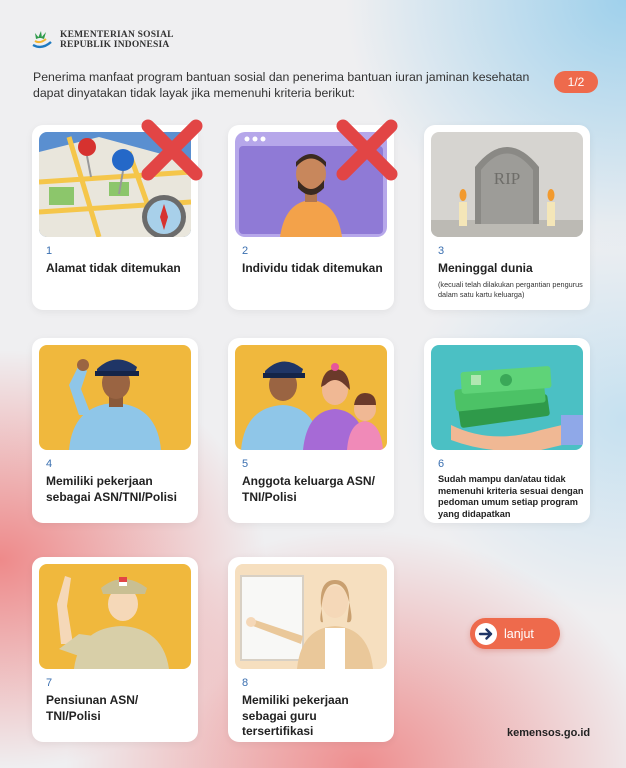  Describe the element at coordinates (49, 464) in the screenshot. I see `card-number: 4` at that location.